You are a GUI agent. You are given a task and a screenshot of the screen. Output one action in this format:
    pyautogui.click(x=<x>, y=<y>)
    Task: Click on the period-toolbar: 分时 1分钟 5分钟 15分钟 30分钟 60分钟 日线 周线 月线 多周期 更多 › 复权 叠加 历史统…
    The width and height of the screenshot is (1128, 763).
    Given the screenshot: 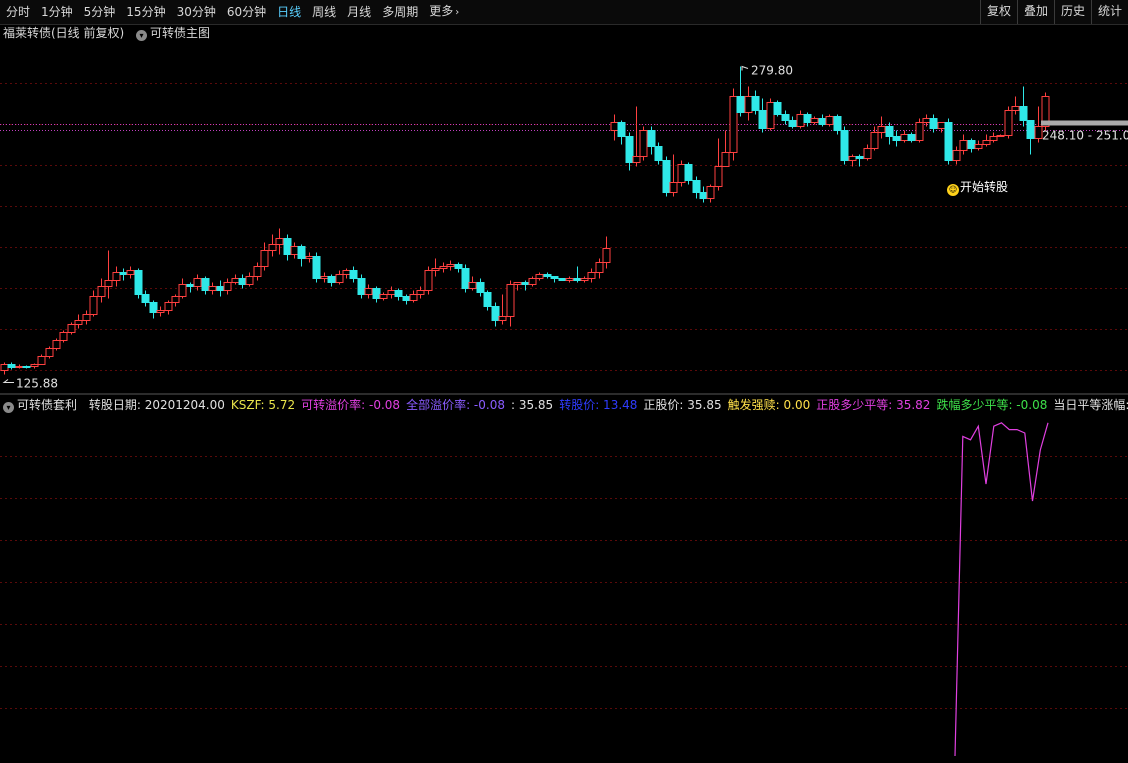 What is the action you would take?
    pyautogui.click(x=564, y=12)
    